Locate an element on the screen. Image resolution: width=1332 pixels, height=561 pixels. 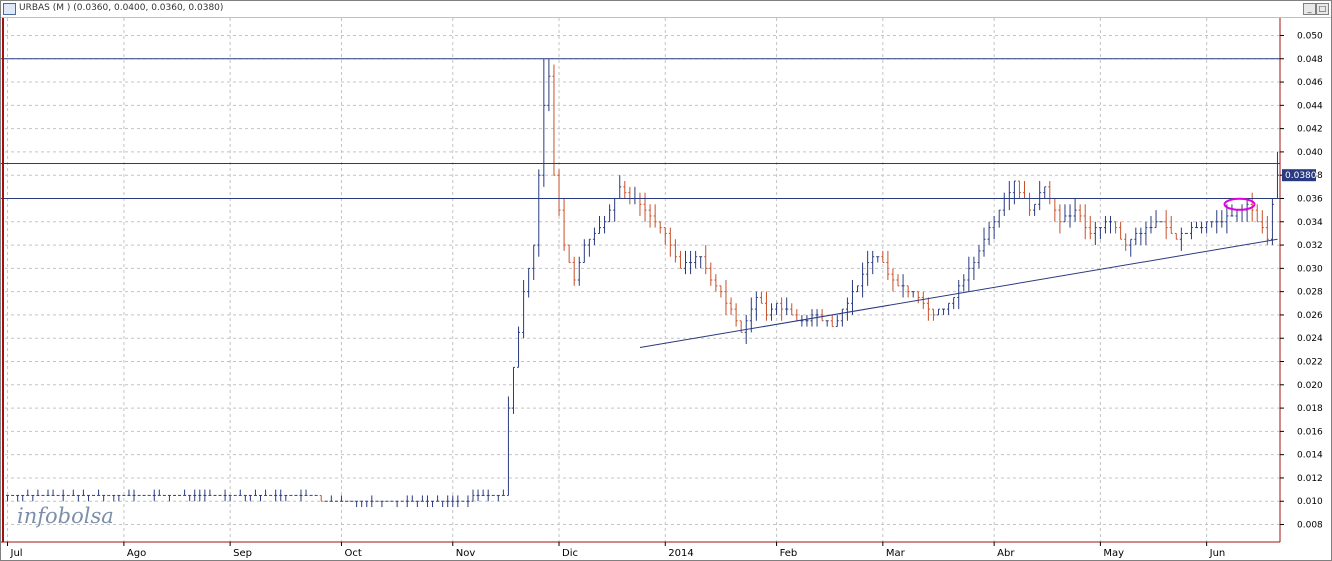
y-tick-label: 0.040 is located at coordinates (1310, 153).